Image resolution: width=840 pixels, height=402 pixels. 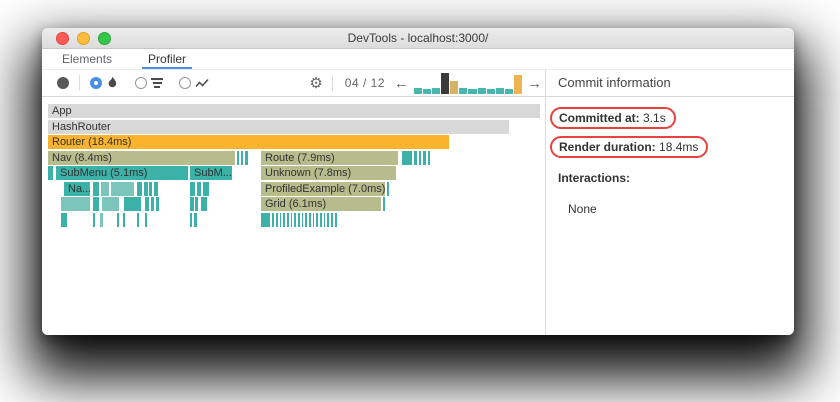 I want to click on flame-bar: HashRouter, so click(x=278, y=127).